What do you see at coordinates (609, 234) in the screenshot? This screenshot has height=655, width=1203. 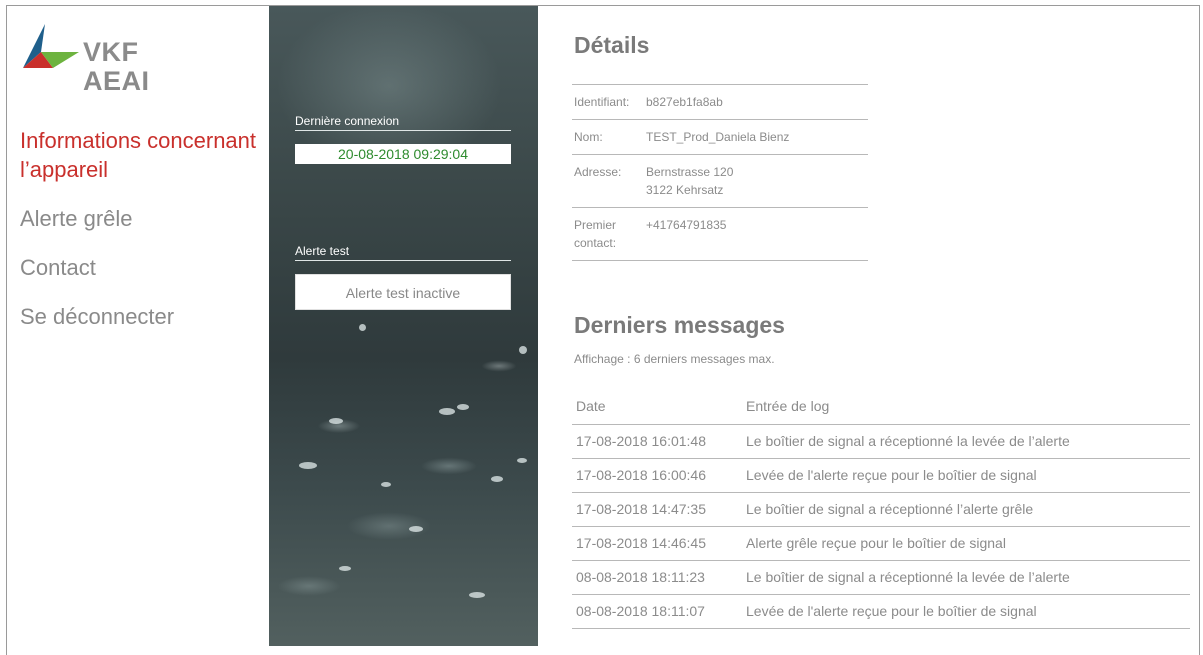 I see `details-key: Premier contact:` at bounding box center [609, 234].